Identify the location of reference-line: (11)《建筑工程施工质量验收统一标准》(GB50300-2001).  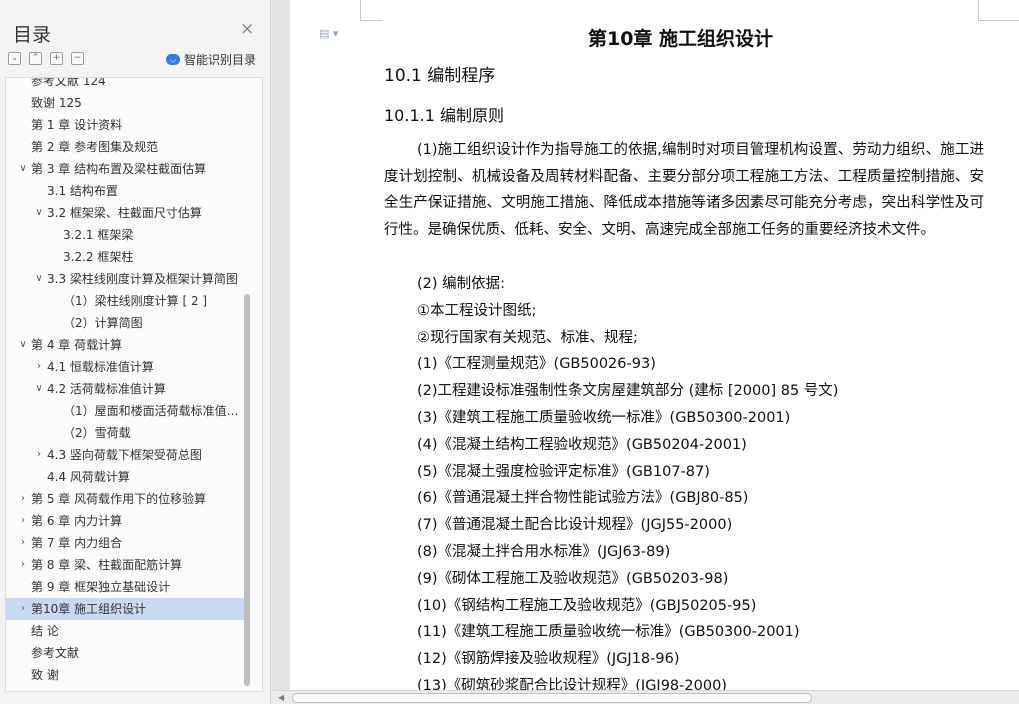
(608, 632).